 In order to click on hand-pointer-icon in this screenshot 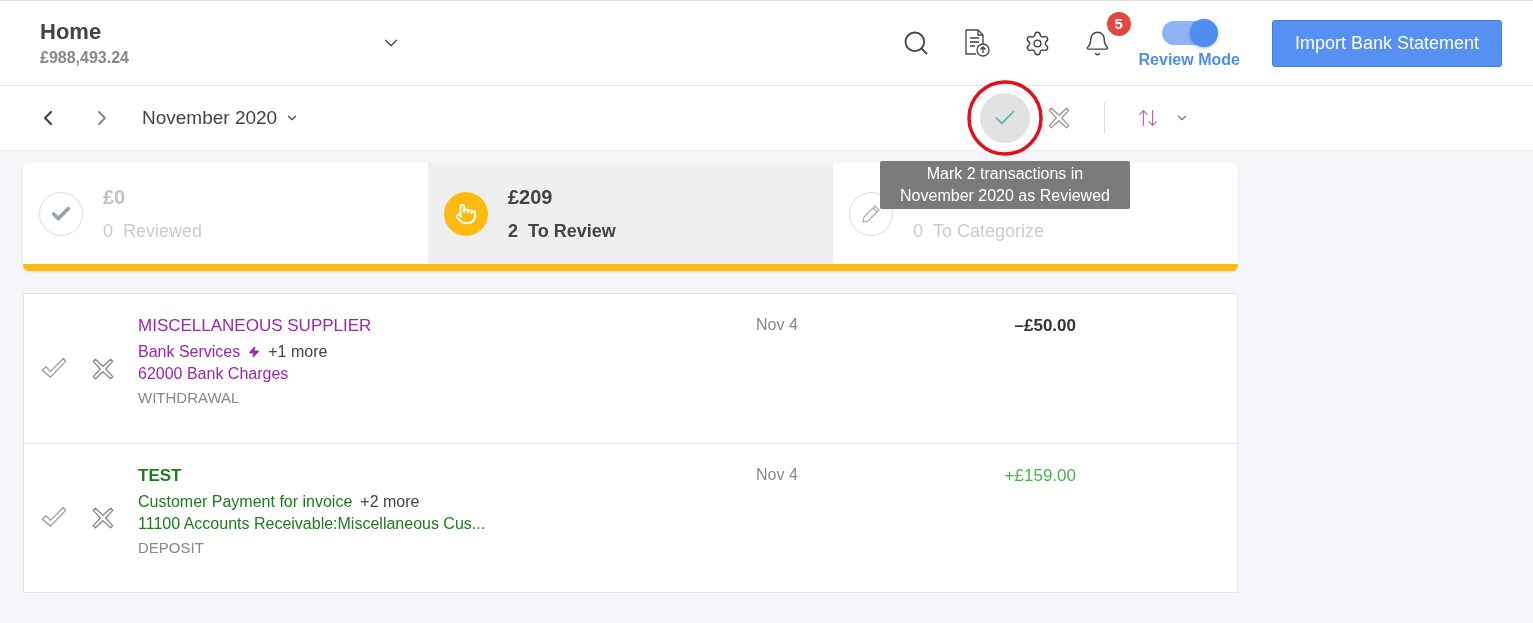, I will do `click(466, 213)`.